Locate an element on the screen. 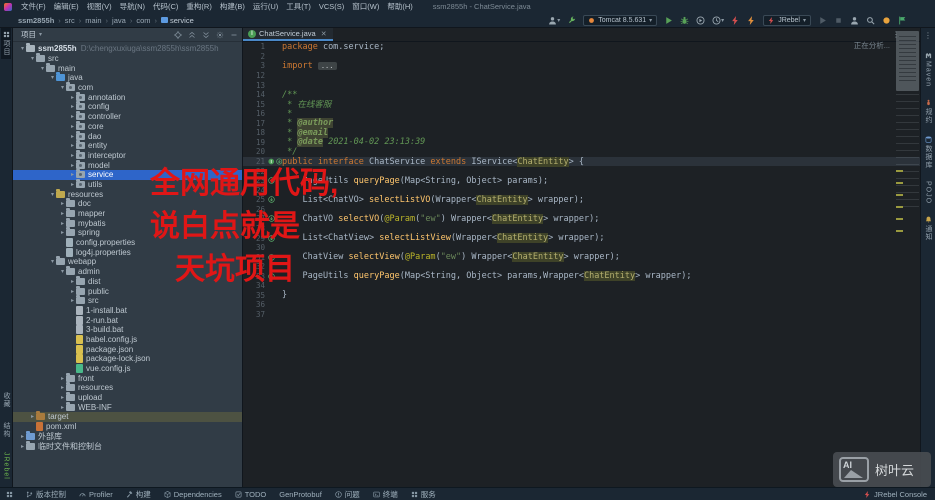 The image size is (935, 500). tree-item-src: ▾ src is located at coordinates (127, 58).